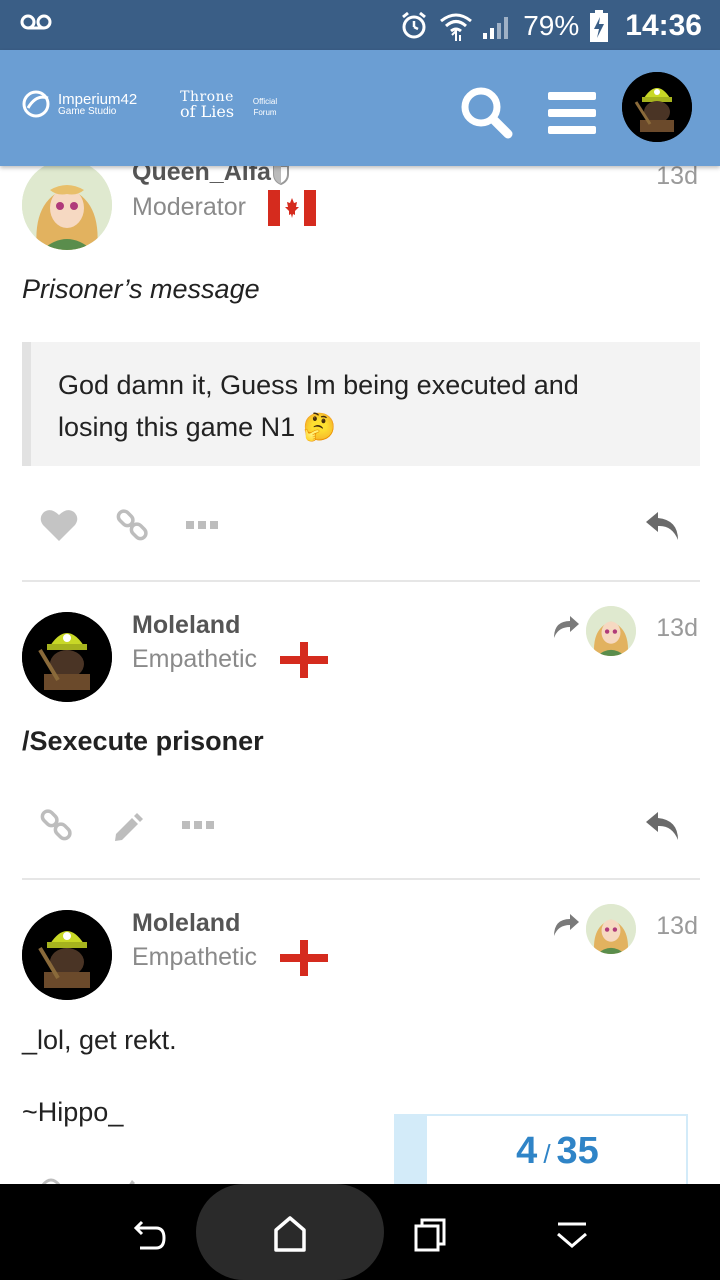 The width and height of the screenshot is (720, 1280). Describe the element at coordinates (207, 105) in the screenshot. I see `throne-of-lies-logo: Throne of Lies` at that location.